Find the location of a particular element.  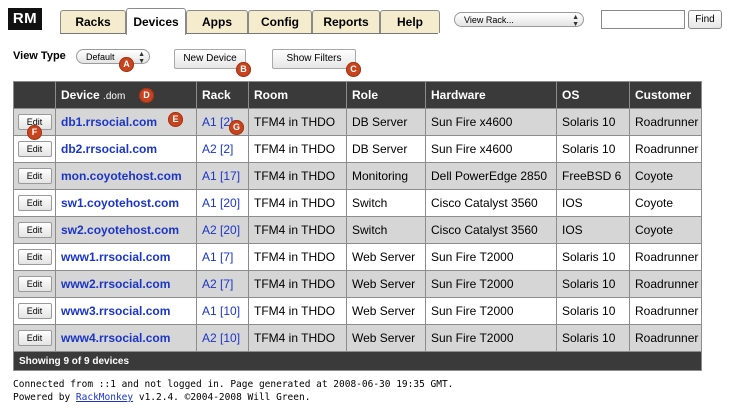

callout-marker-a: A is located at coordinates (126, 64).